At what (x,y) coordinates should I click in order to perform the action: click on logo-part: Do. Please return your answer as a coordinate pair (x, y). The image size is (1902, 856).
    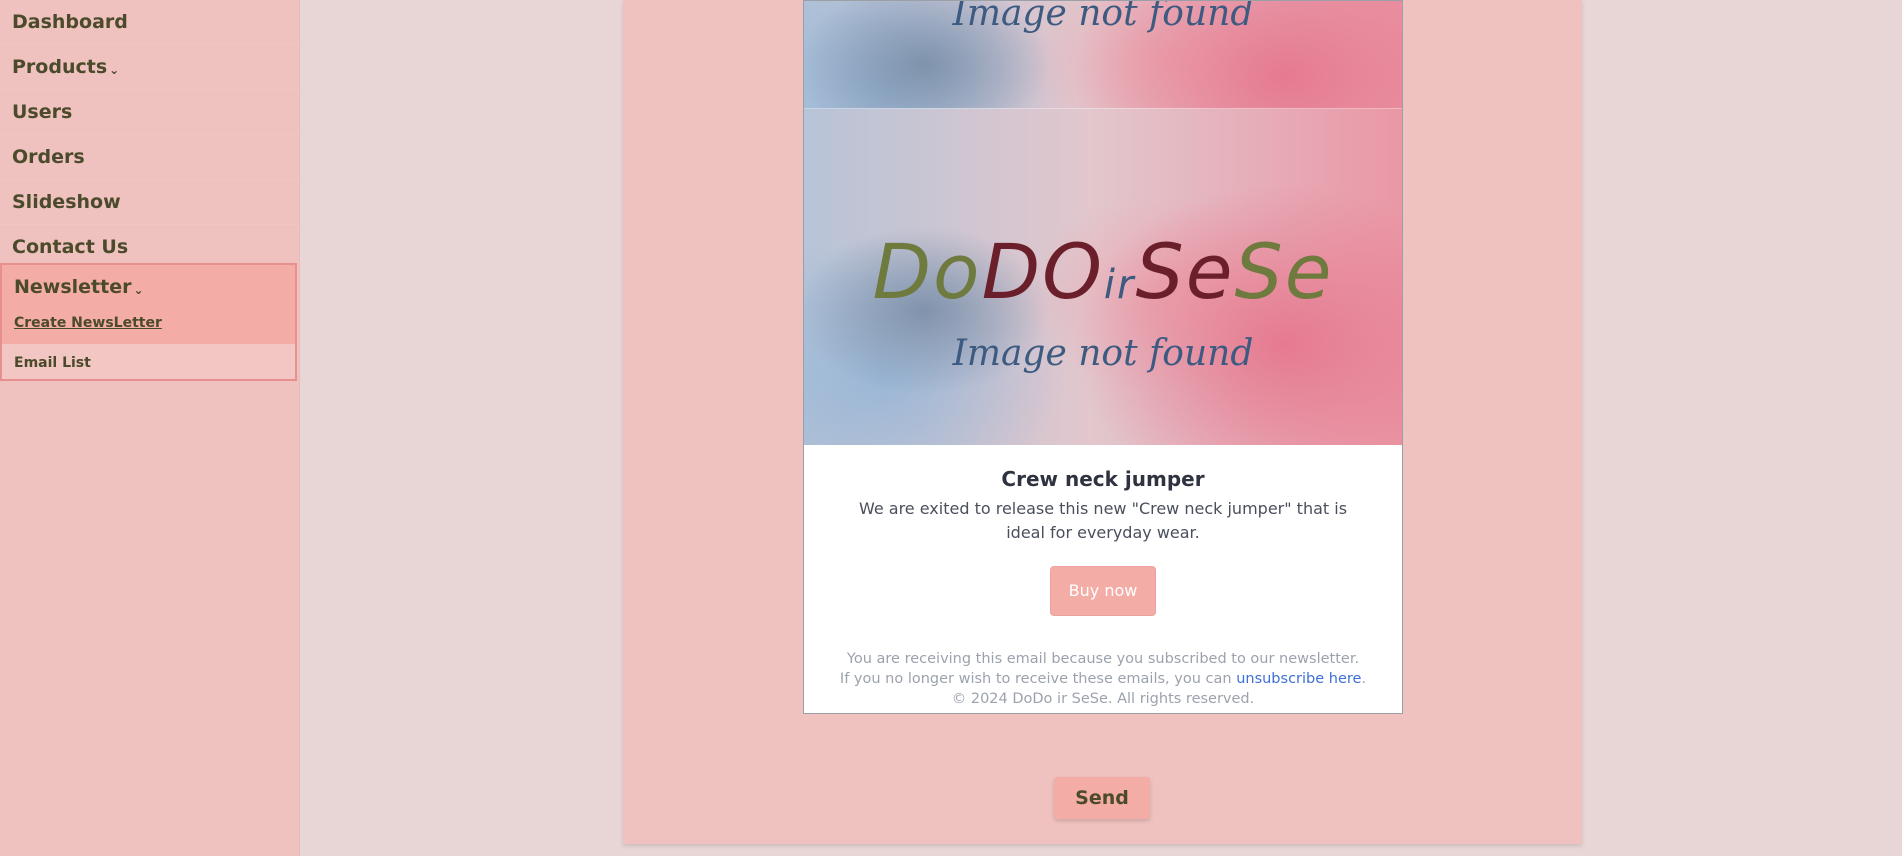
    Looking at the image, I should click on (927, 271).